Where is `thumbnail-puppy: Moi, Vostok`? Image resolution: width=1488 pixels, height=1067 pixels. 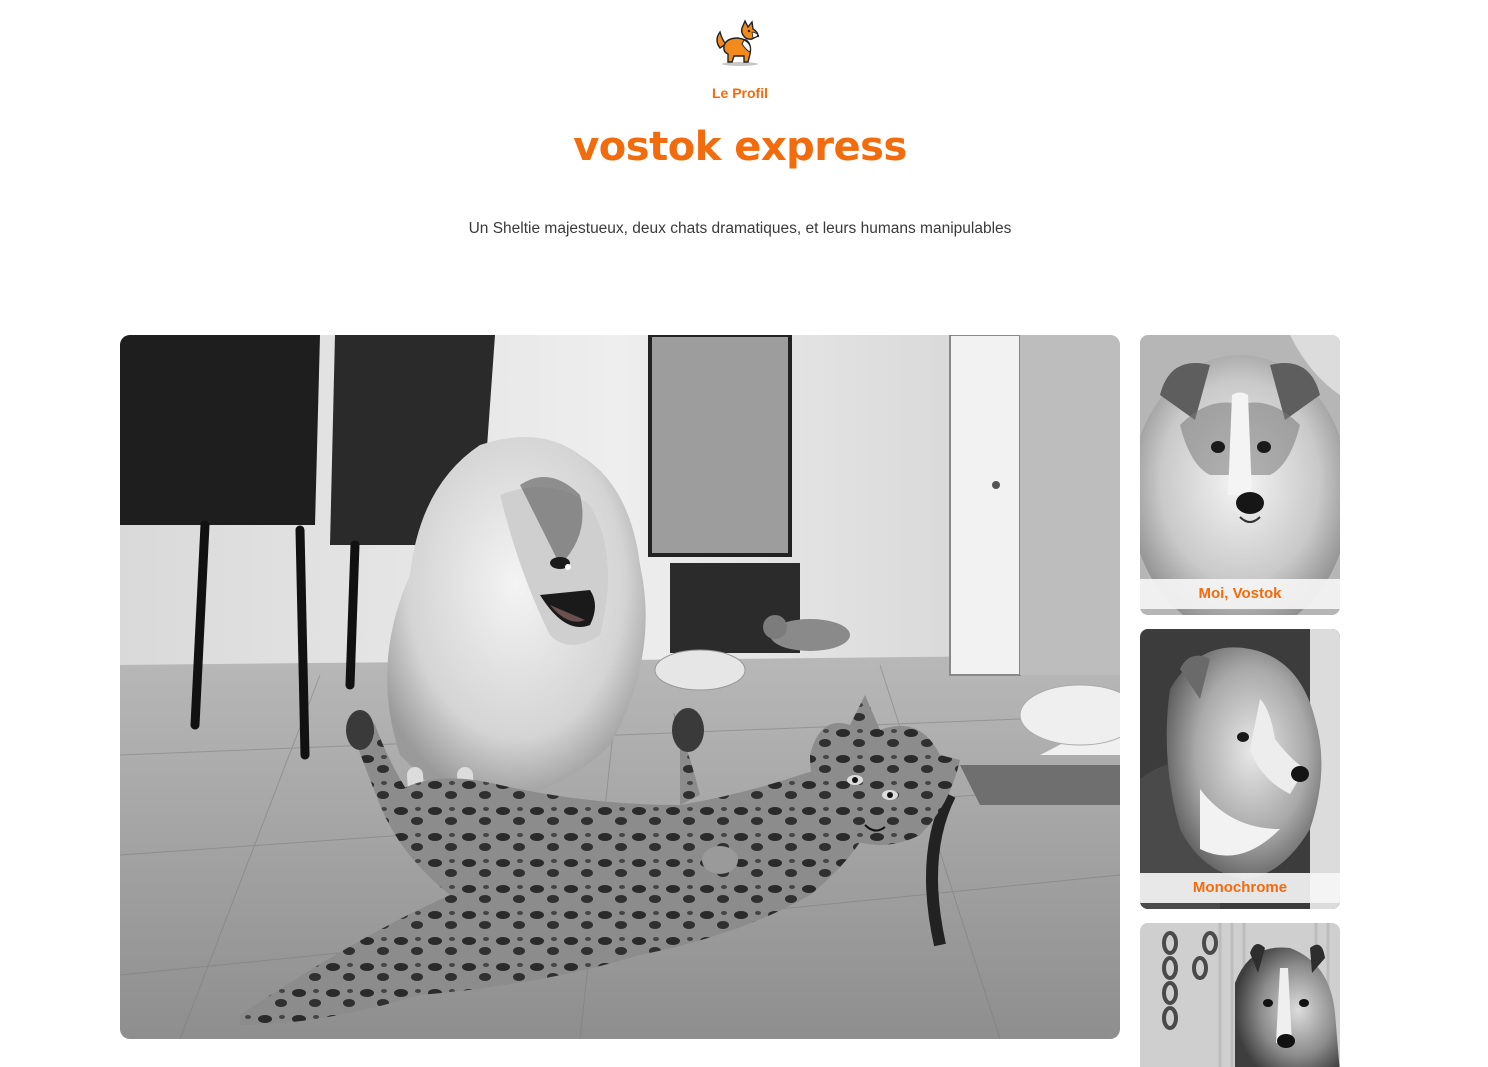
thumbnail-puppy: Moi, Vostok is located at coordinates (1240, 475).